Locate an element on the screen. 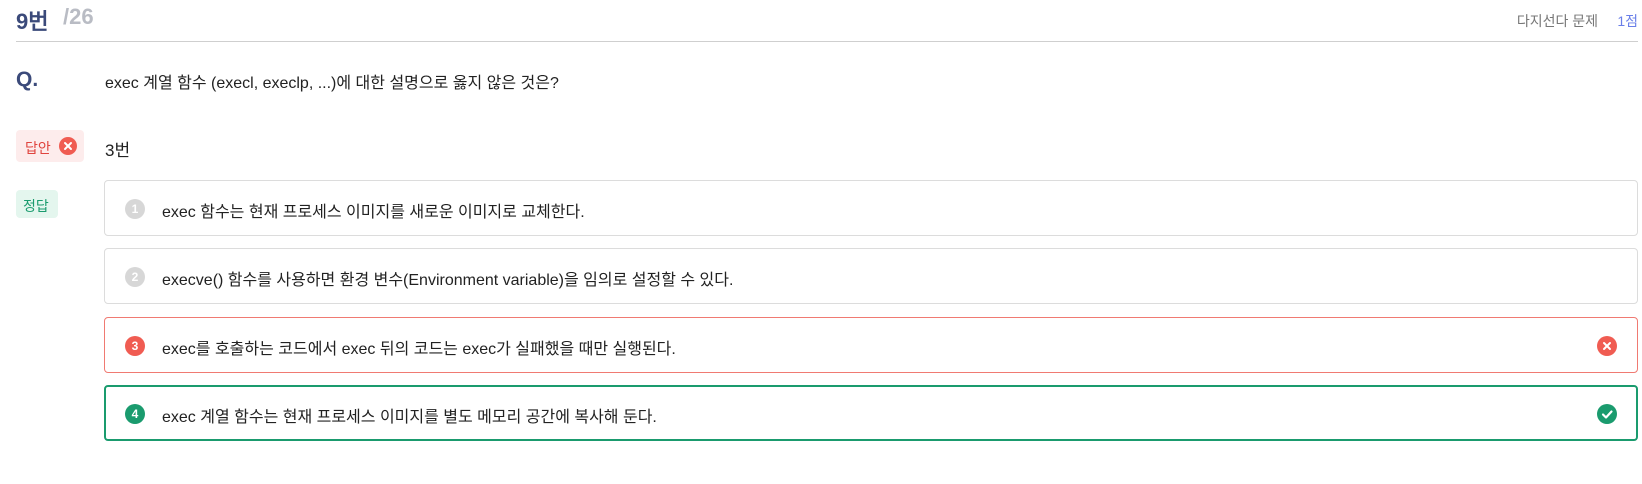  question-type: 다지선다 문제 is located at coordinates (1557, 21).